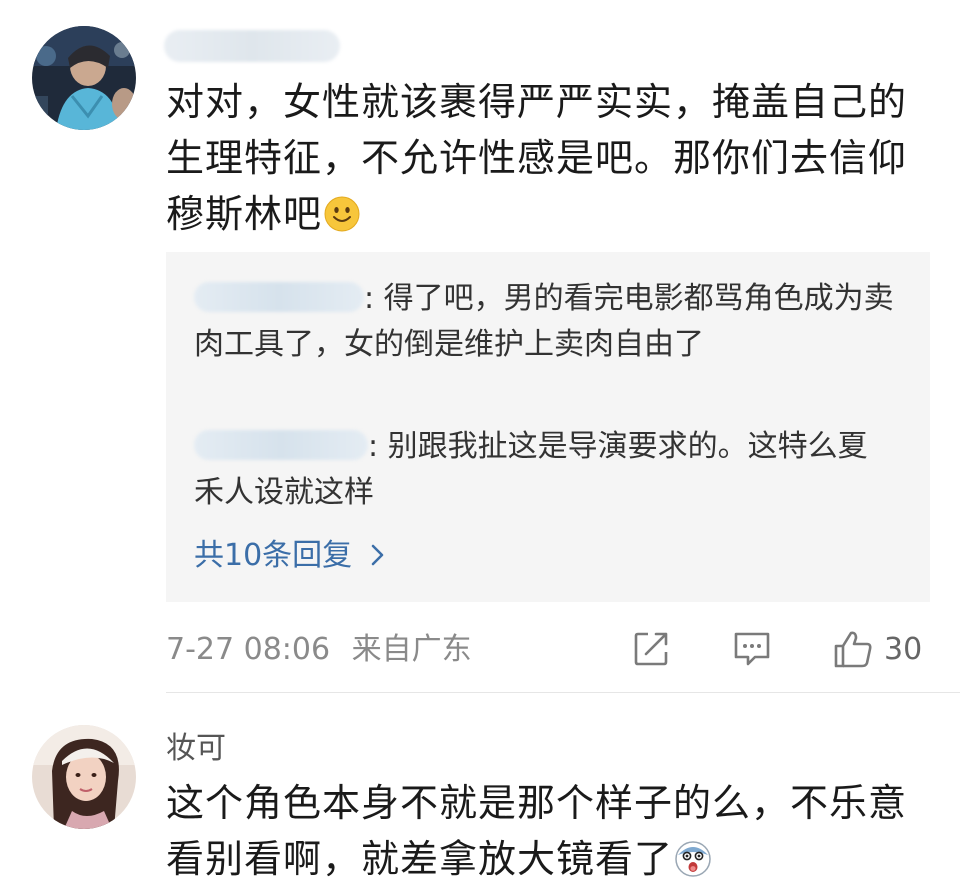 This screenshot has width=960, height=893. Describe the element at coordinates (537, 831) in the screenshot. I see `comment-text-content: 这个角色本身不就是那个样子的么，不乐意看别看啊，就差拿放大镜看了` at that location.